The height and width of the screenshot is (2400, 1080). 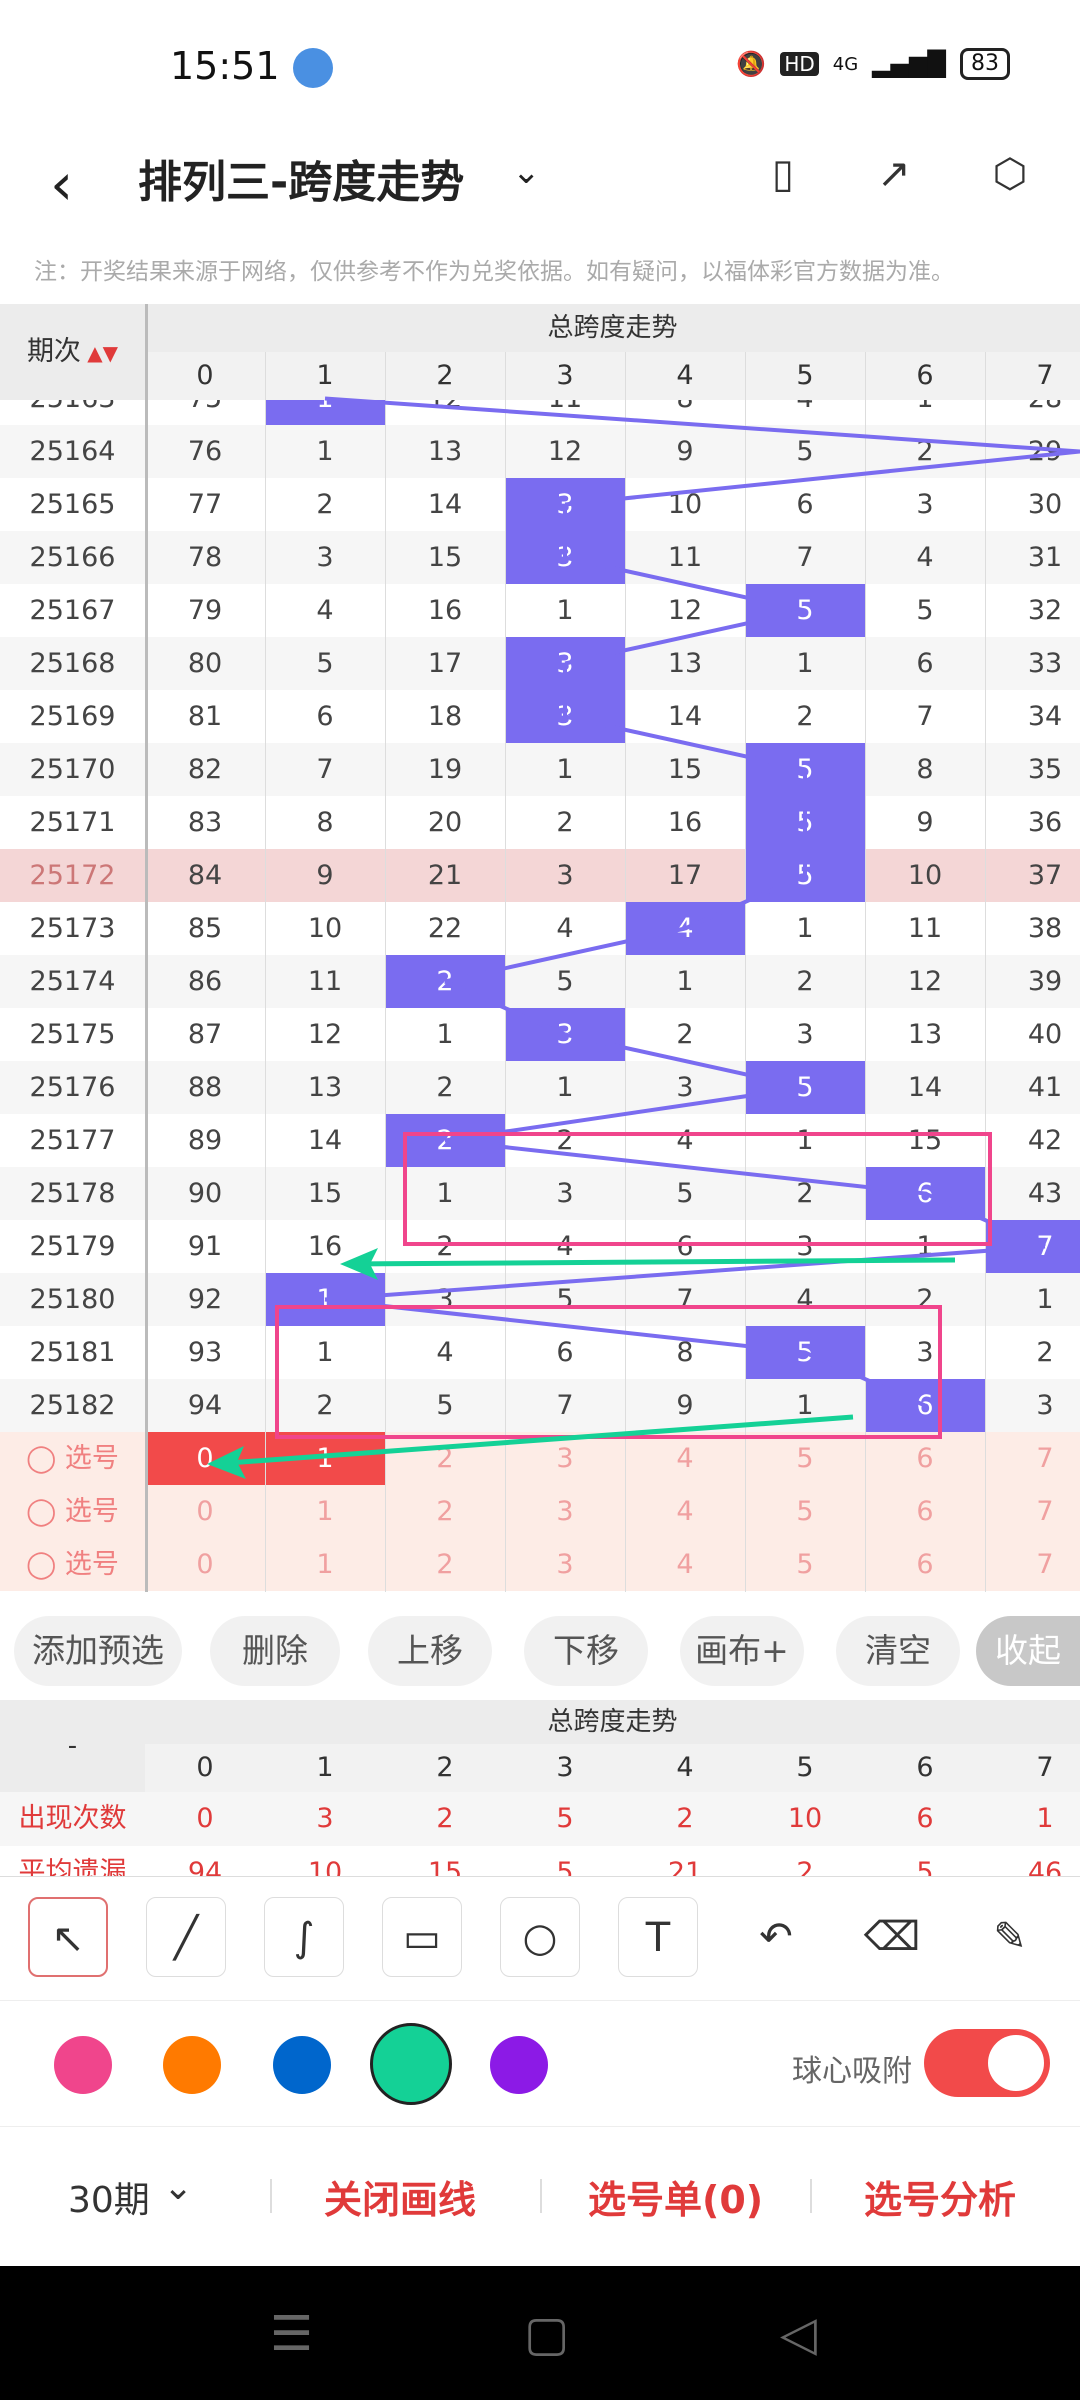 I want to click on grid-cell: 80, so click(x=205, y=663).